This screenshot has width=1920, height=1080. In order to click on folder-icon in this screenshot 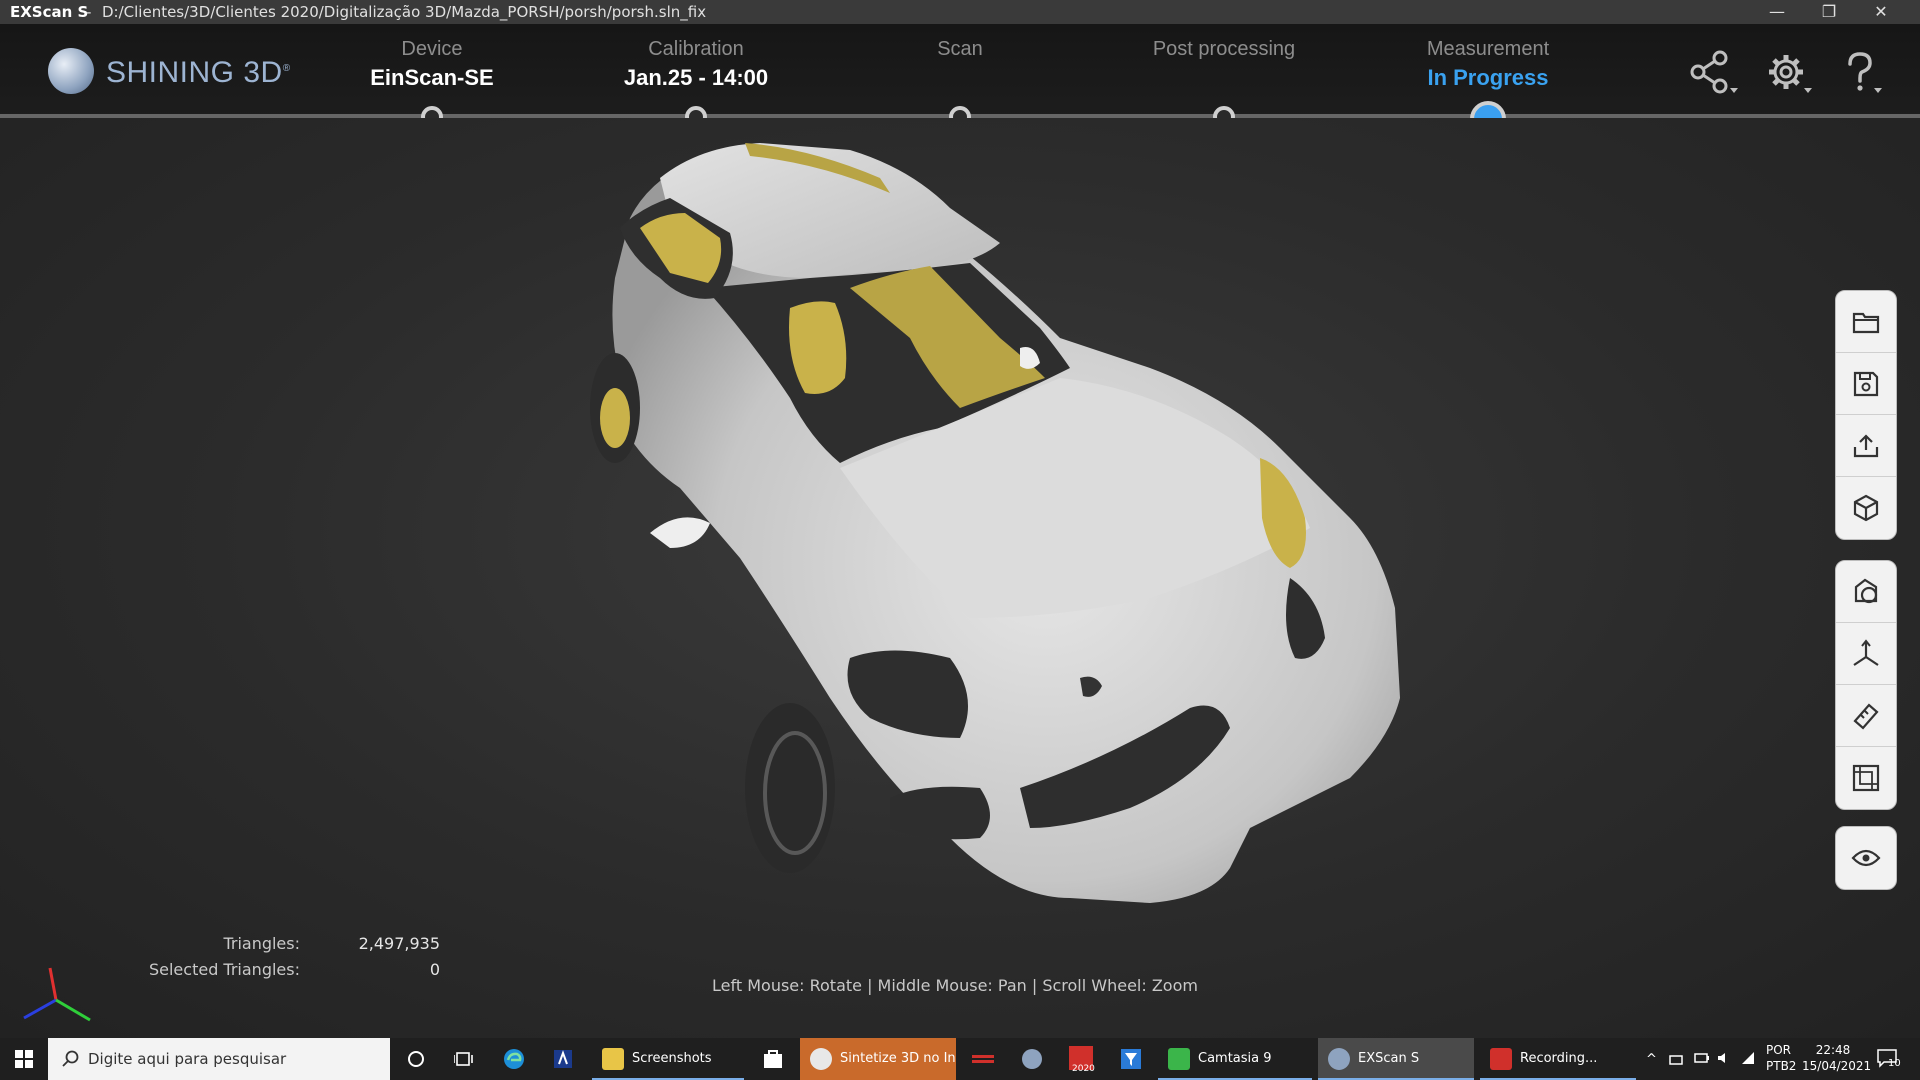, I will do `click(1866, 322)`.